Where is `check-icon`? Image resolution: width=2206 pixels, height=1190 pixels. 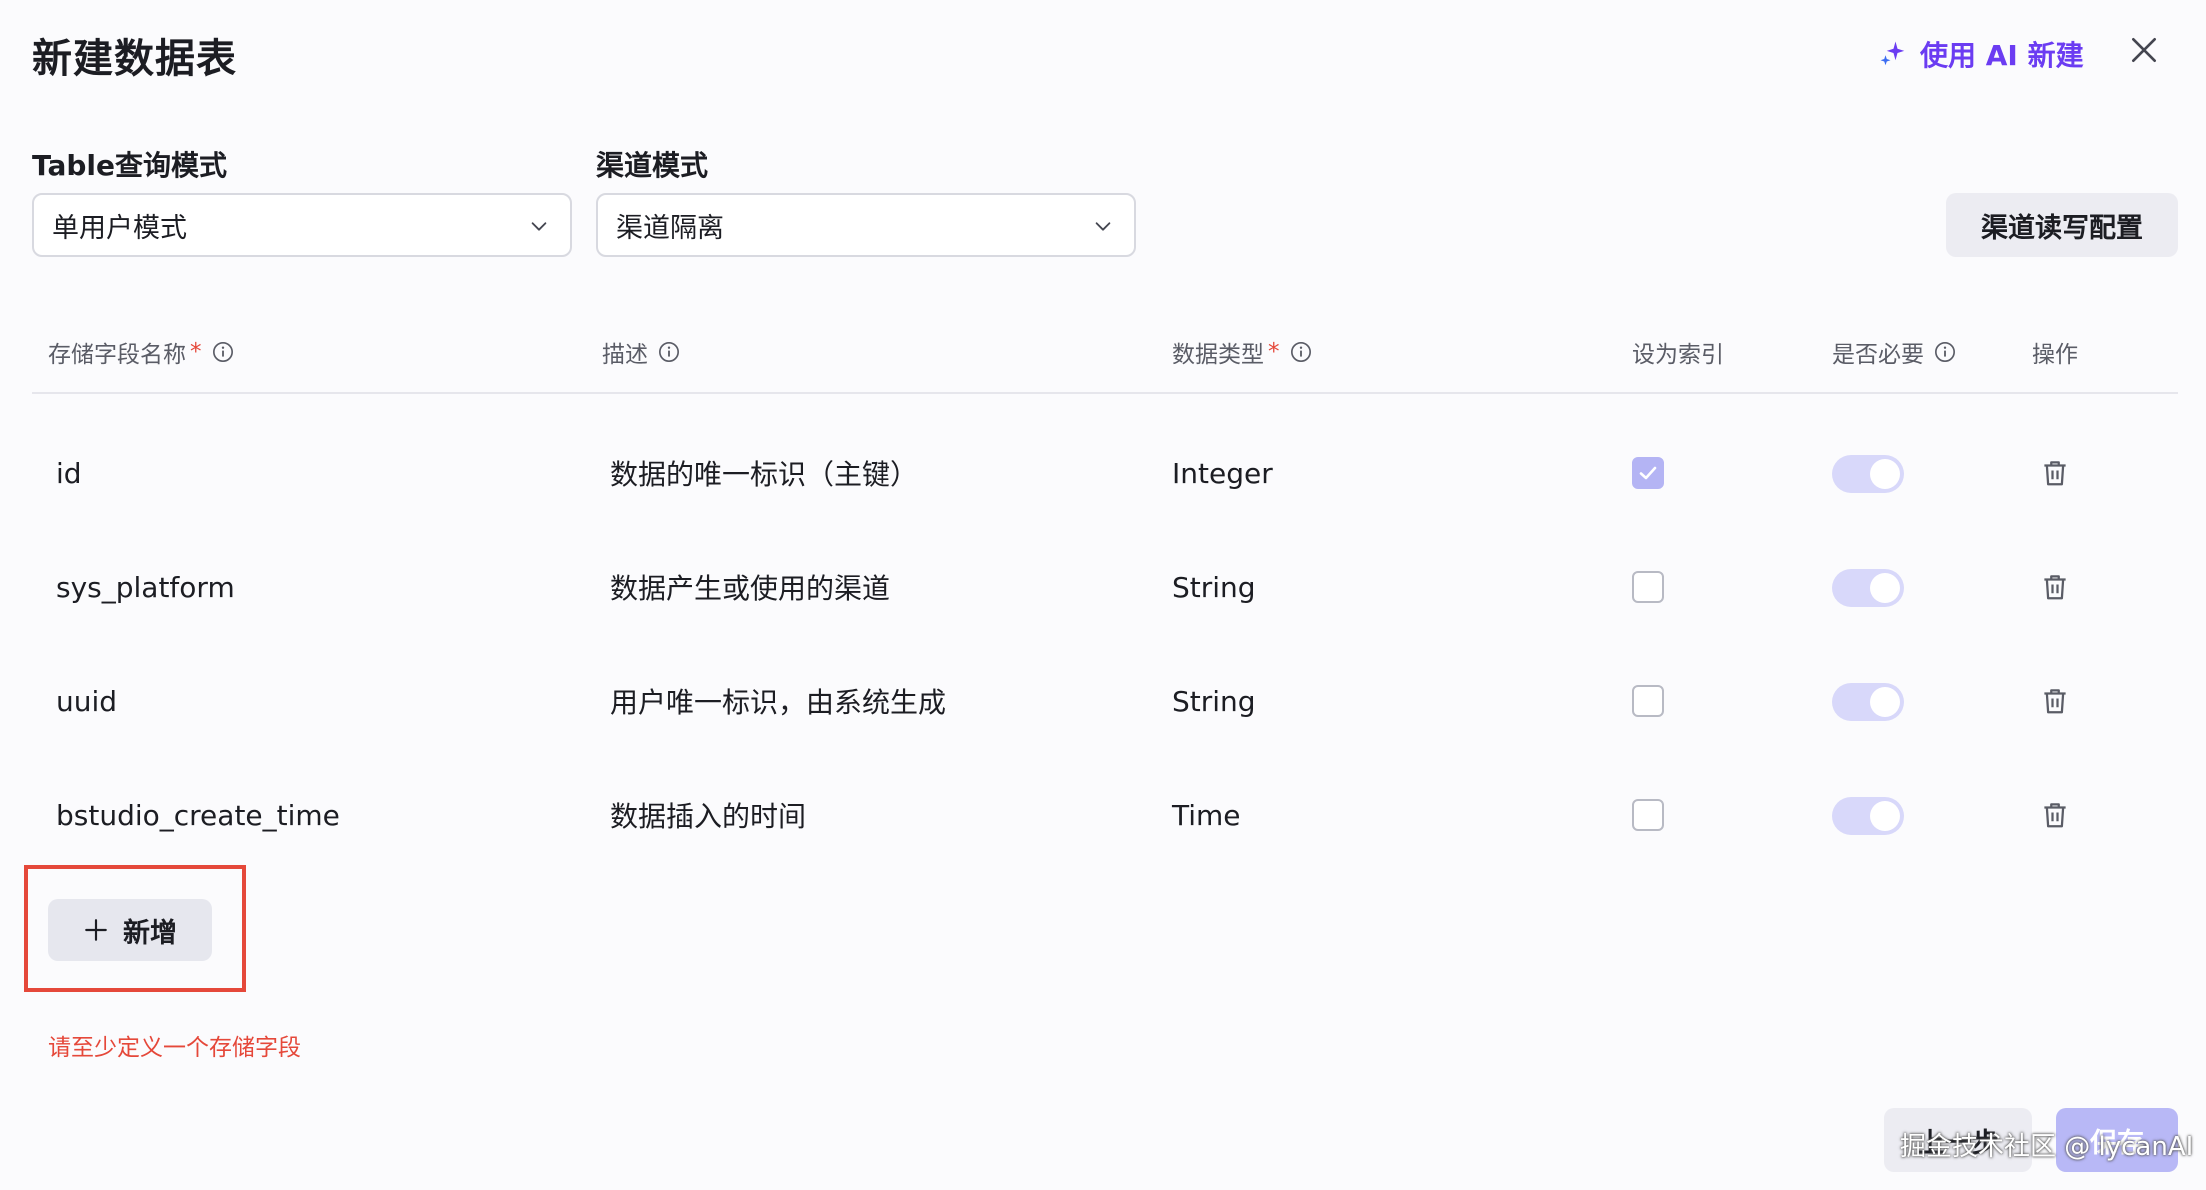
check-icon is located at coordinates (1648, 473).